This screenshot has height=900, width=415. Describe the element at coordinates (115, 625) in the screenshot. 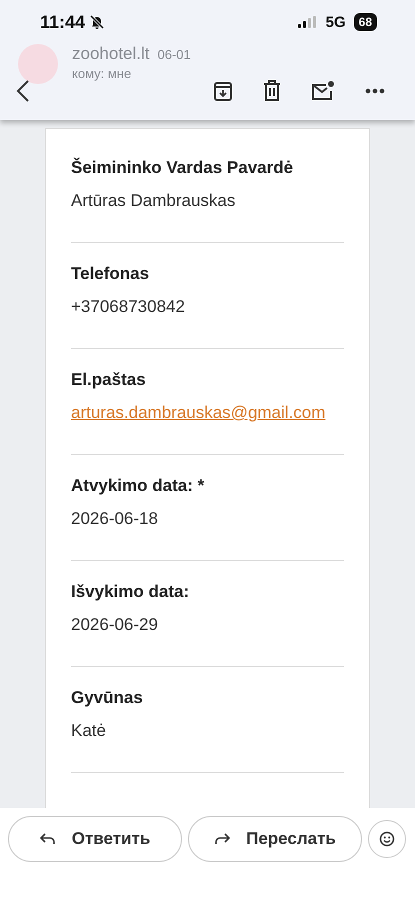

I see `field-value: 2026-06-29` at that location.